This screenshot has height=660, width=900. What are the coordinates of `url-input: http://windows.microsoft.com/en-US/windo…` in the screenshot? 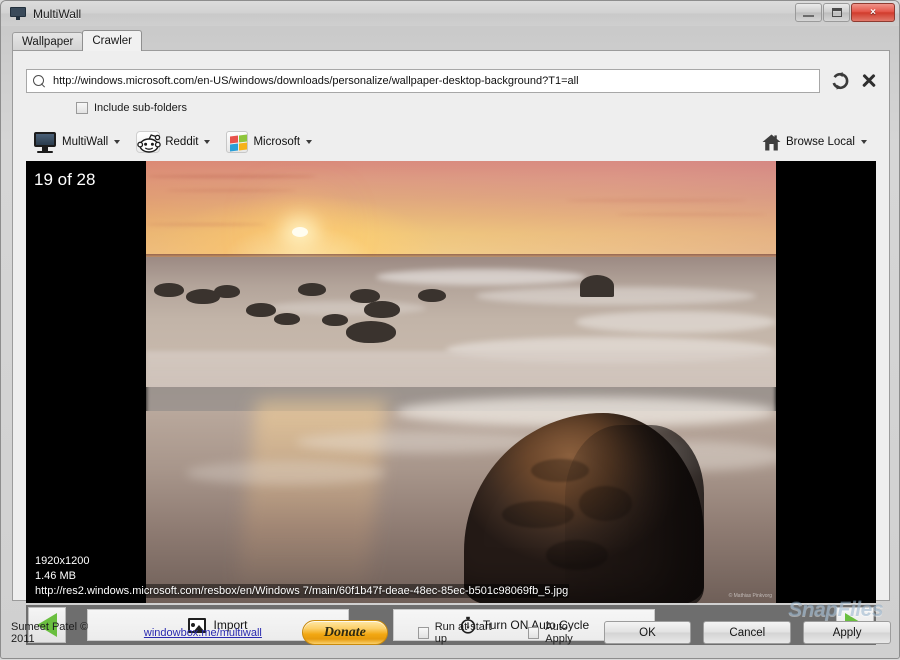 It's located at (423, 81).